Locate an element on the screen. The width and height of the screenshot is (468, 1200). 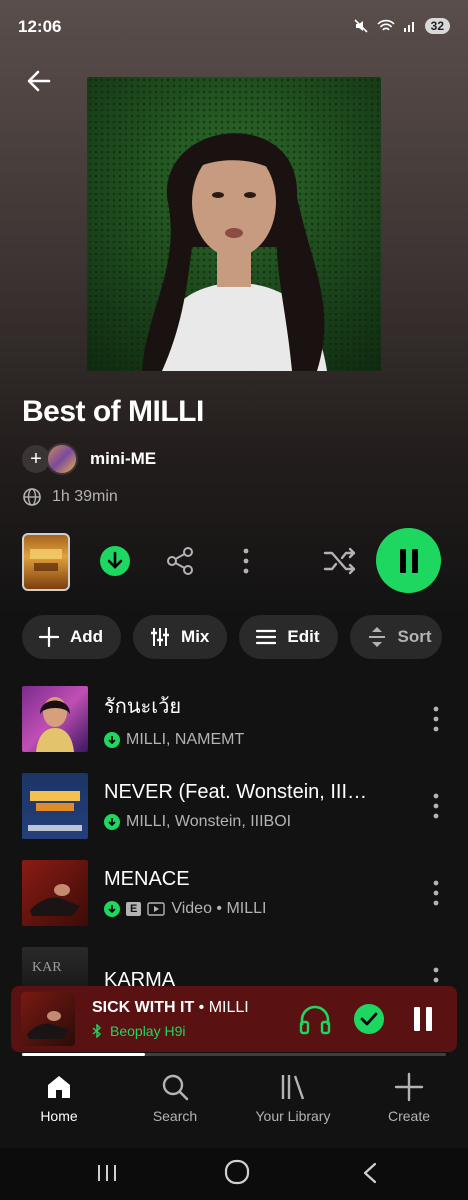
video-icon is located at coordinates (156, 909).